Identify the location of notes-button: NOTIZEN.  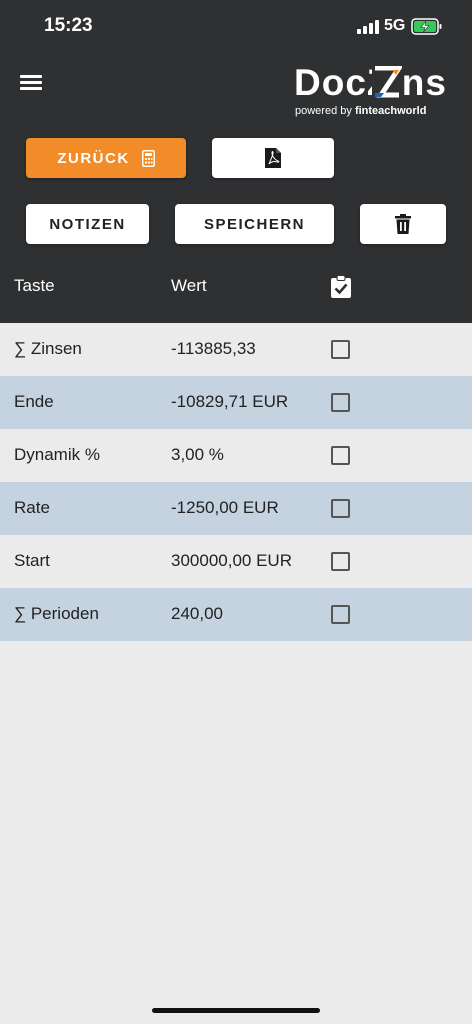
(87, 224).